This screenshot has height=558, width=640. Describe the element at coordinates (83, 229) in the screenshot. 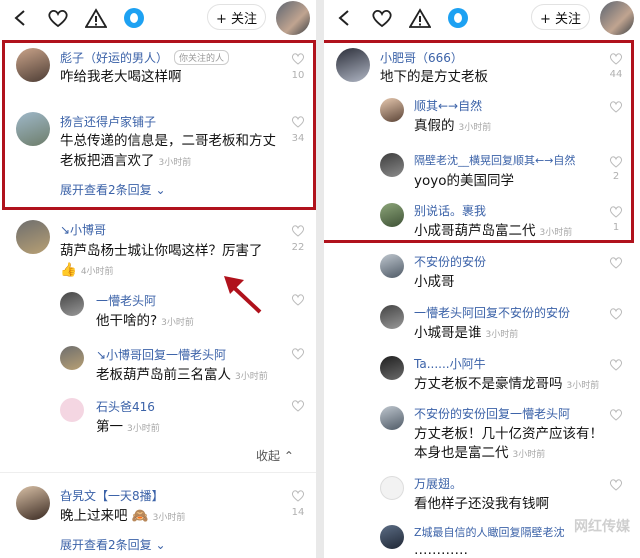

I see `comment-author: ↘小博哥` at that location.